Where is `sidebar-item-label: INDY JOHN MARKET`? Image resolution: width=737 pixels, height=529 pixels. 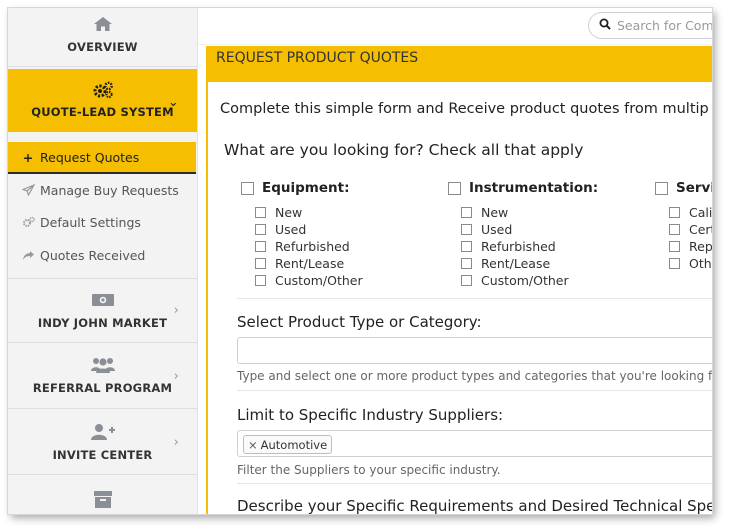 sidebar-item-label: INDY JOHN MARKET is located at coordinates (102, 323).